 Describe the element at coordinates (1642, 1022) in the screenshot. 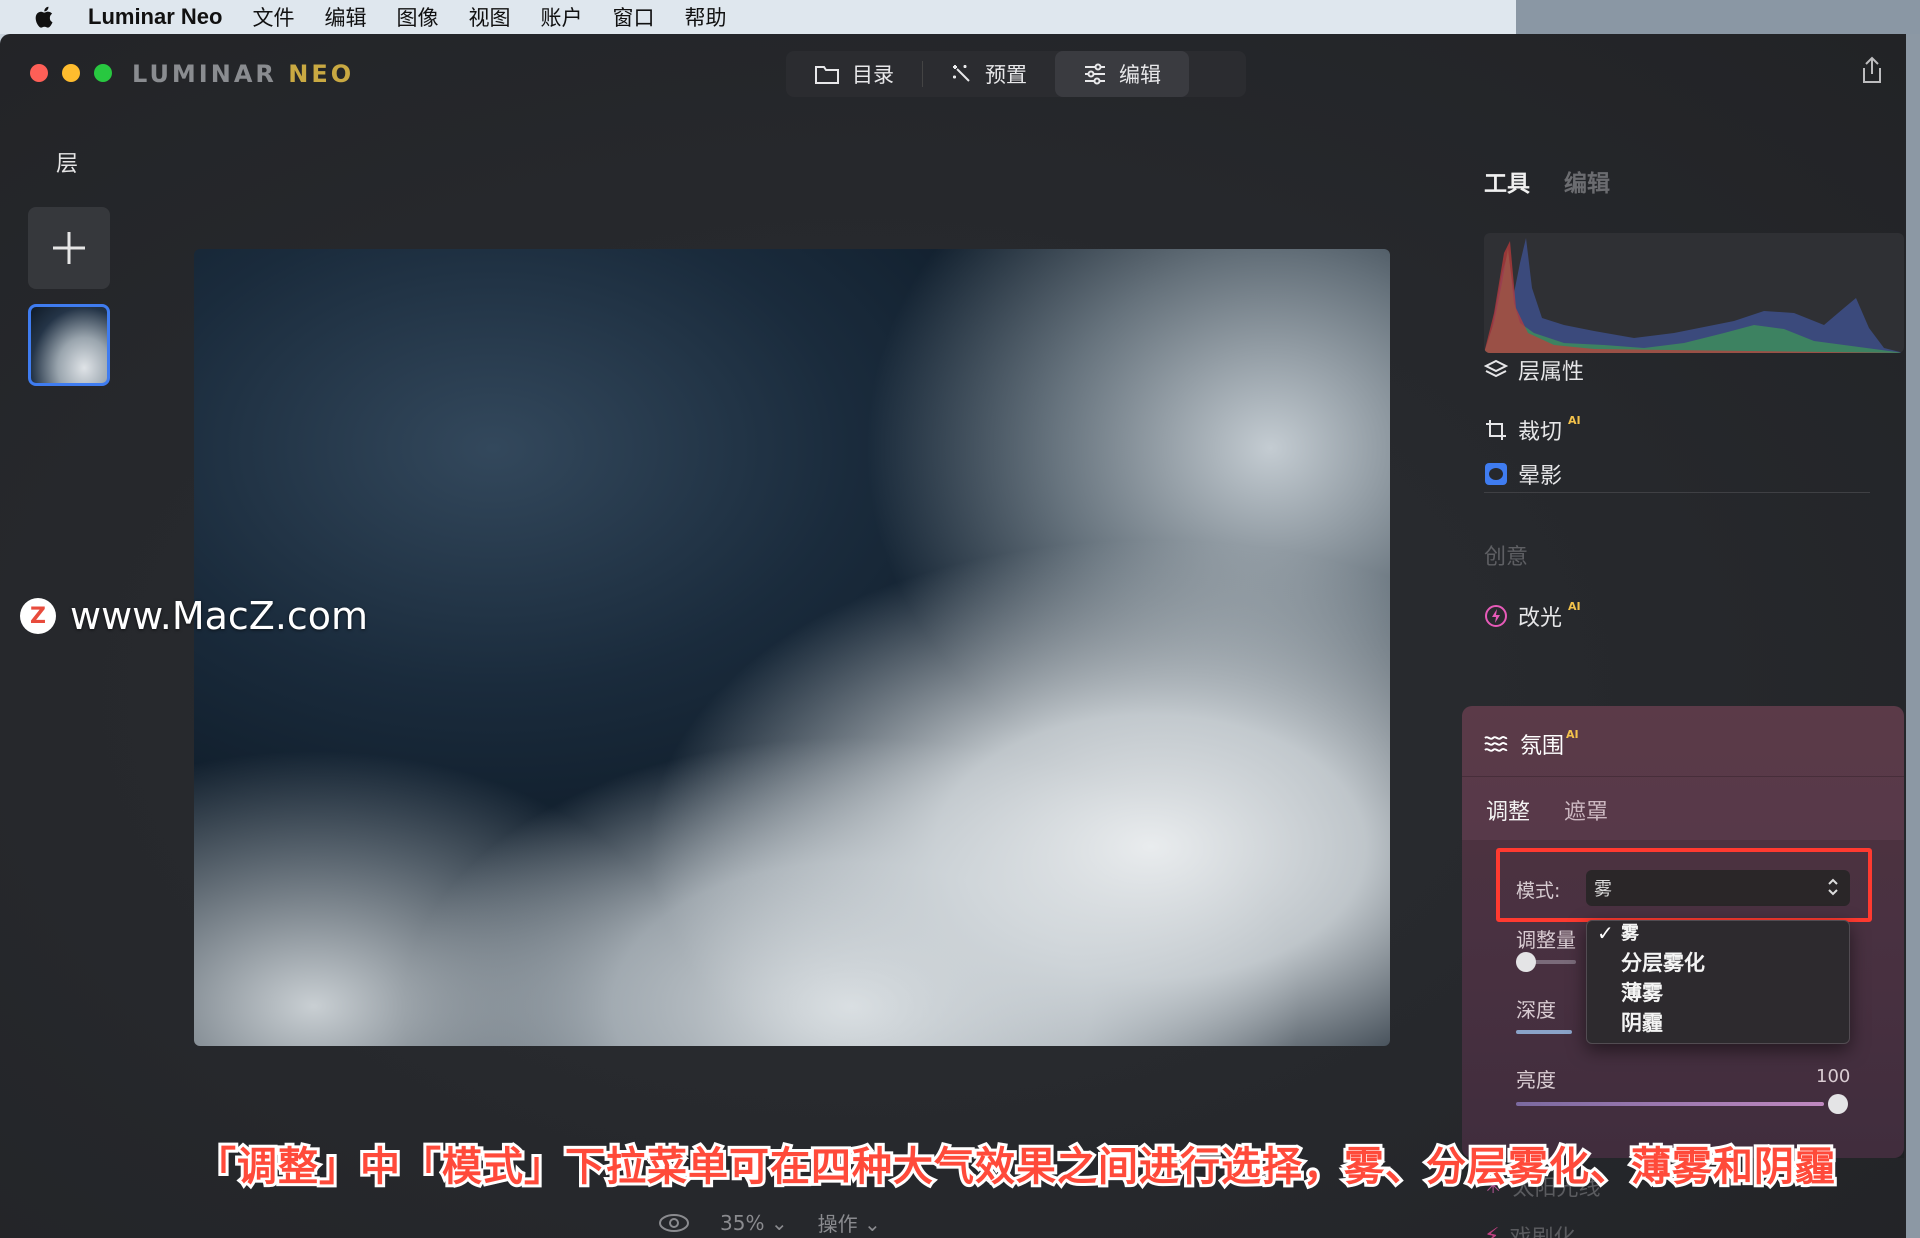

I see `dropdown-option-haze: 阴霾` at that location.